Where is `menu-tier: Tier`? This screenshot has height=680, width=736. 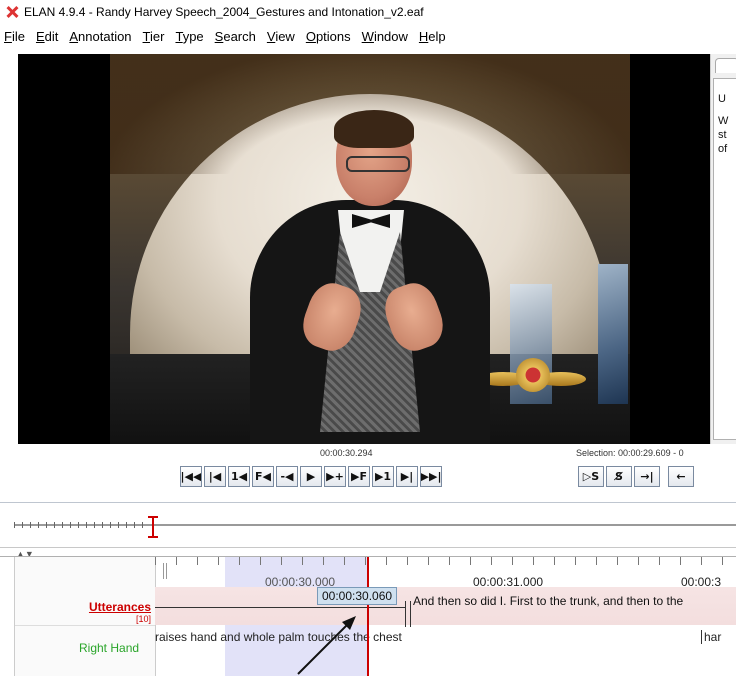 menu-tier: Tier is located at coordinates (154, 36).